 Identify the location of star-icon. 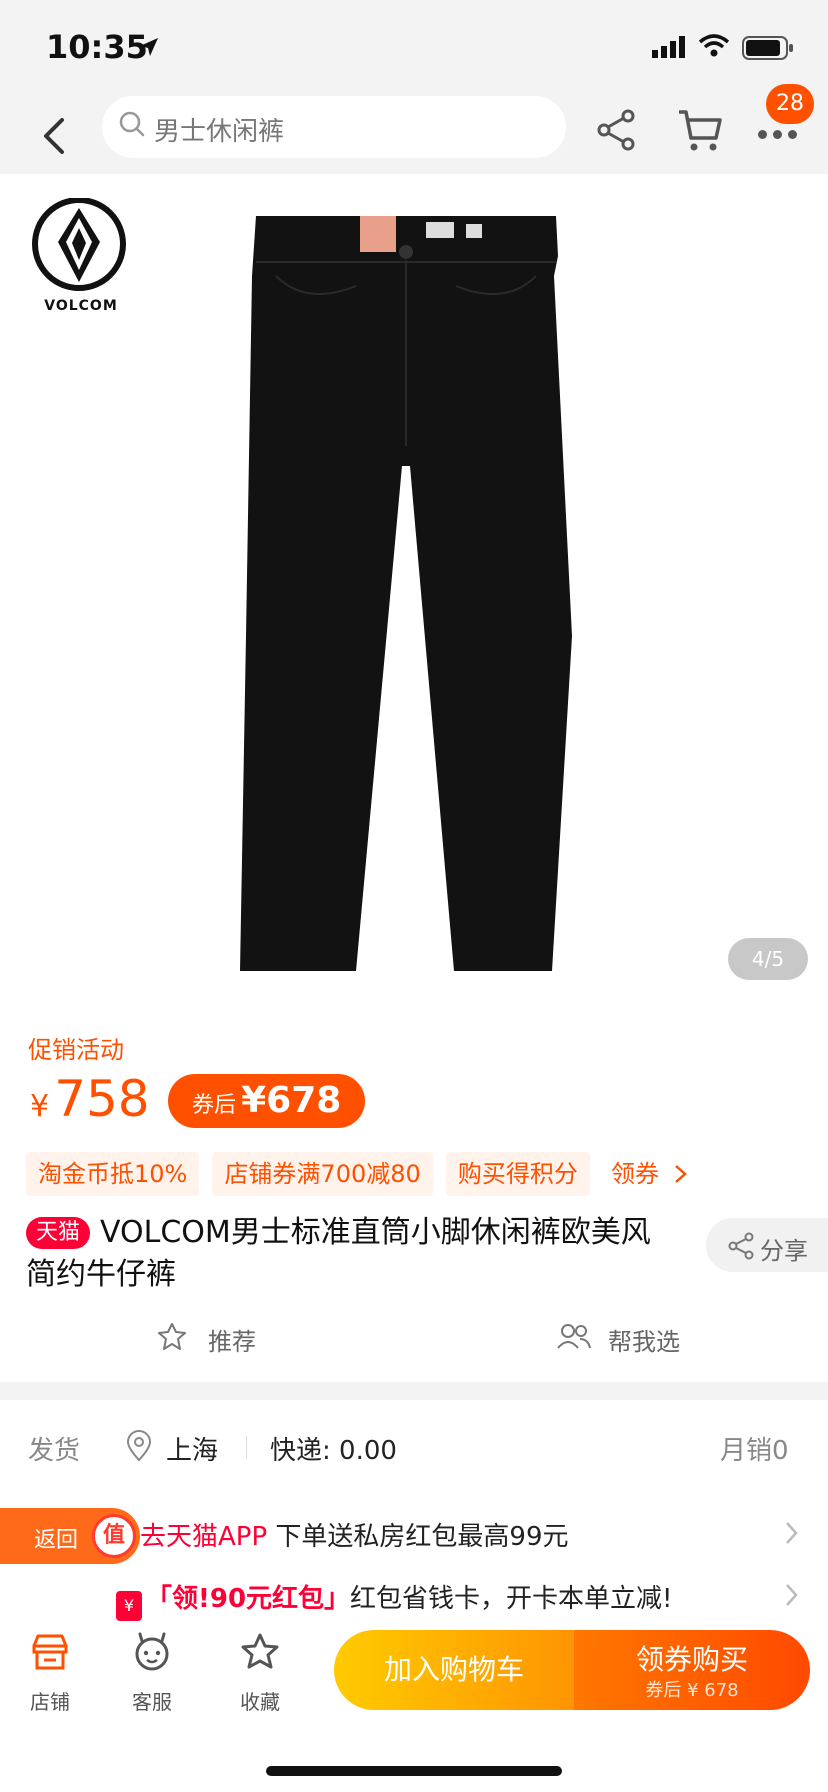
(260, 1651).